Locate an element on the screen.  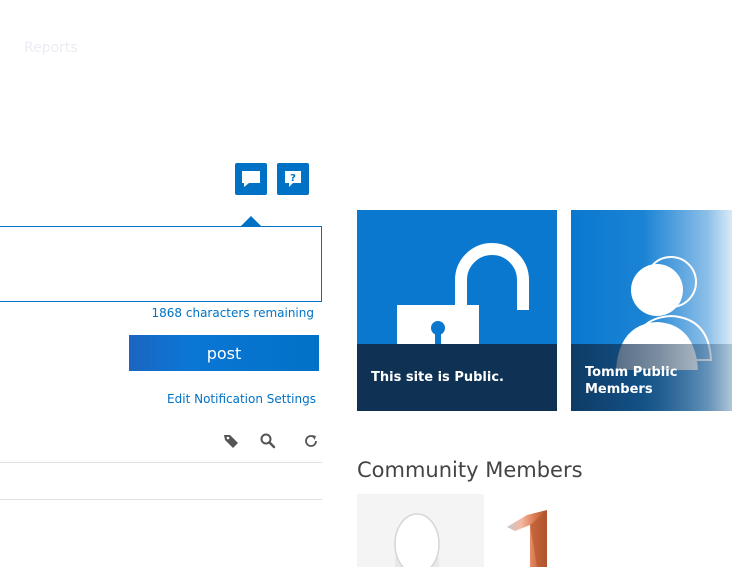
comment-mode-button is located at coordinates (251, 179).